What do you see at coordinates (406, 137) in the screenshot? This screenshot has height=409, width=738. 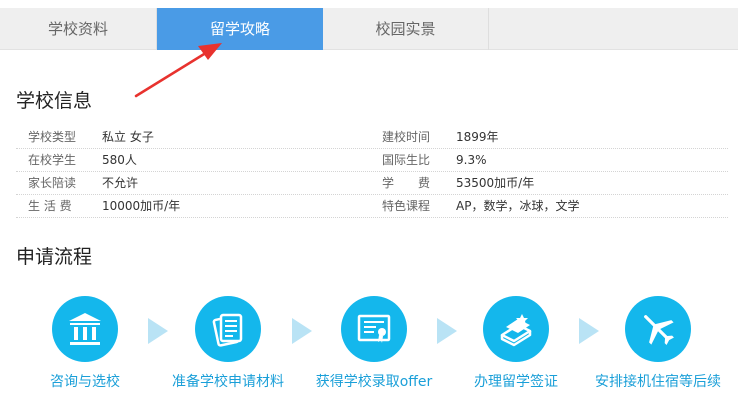 I see `info-label: 建校时间` at bounding box center [406, 137].